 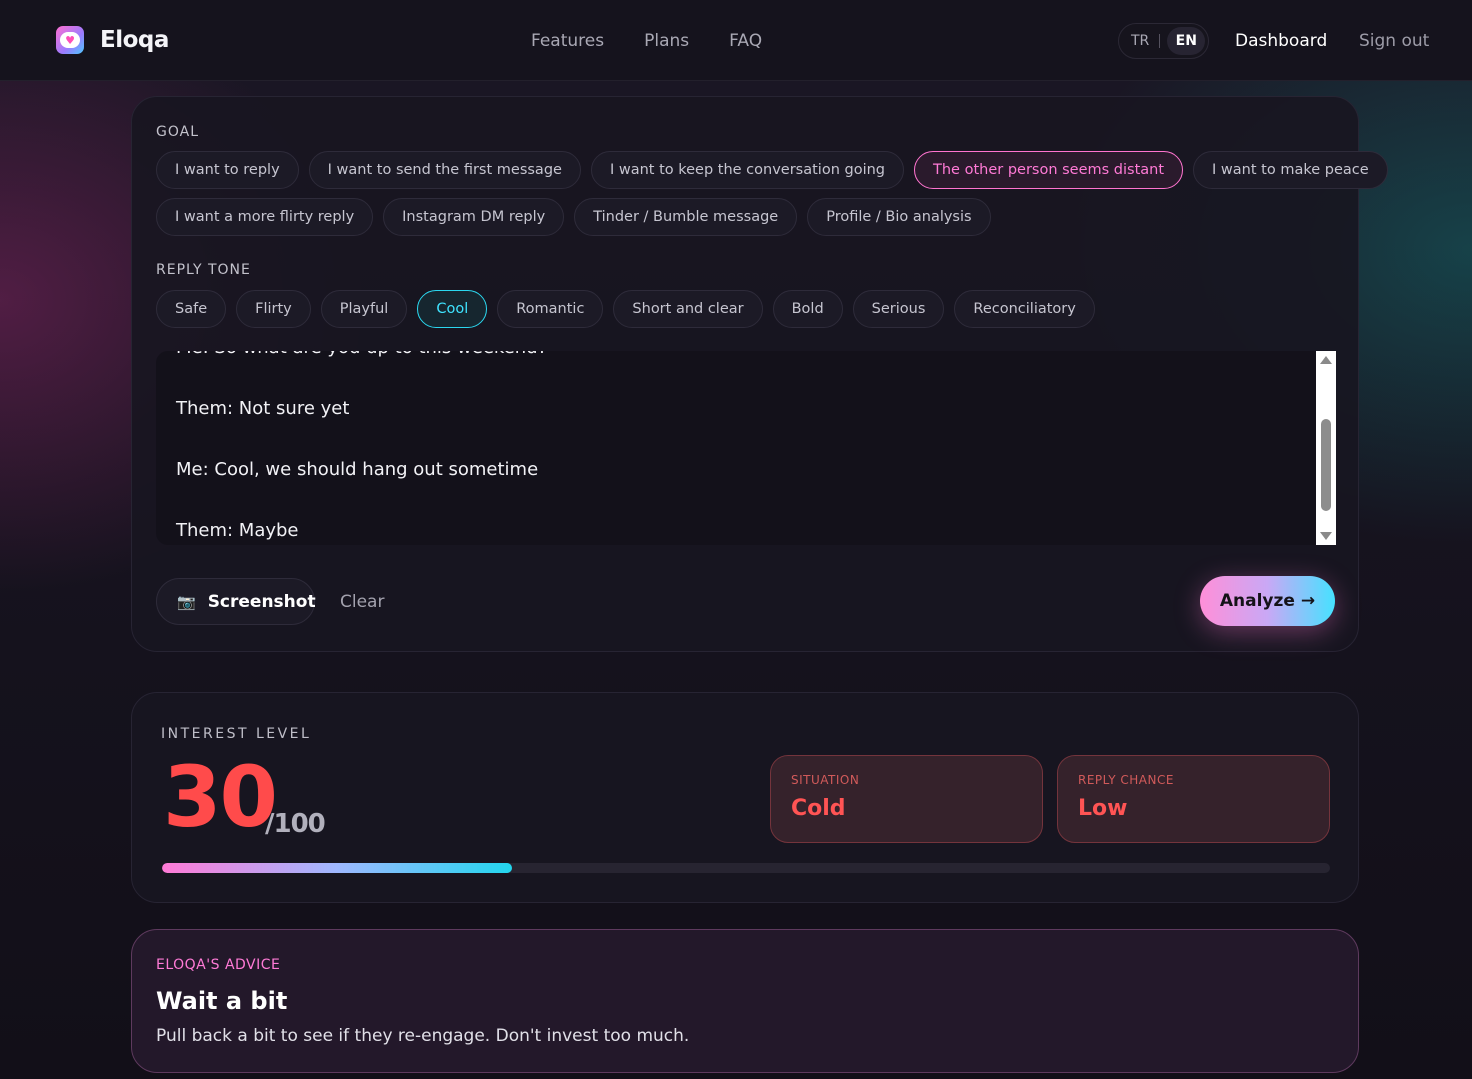 I want to click on textarea-scrollbar, so click(x=1326, y=448).